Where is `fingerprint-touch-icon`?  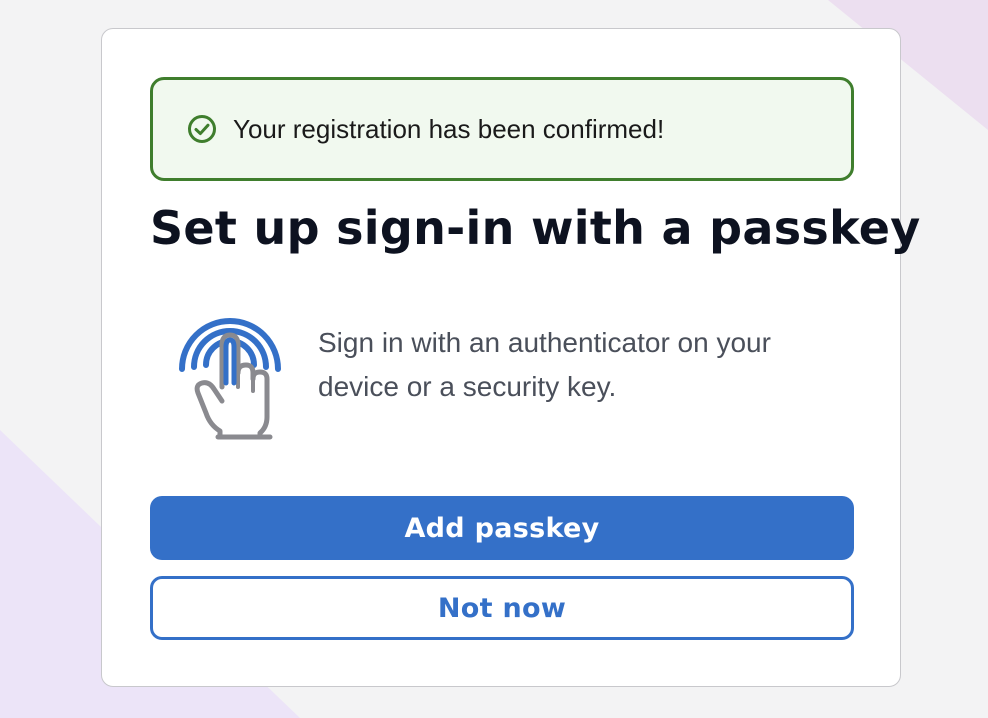
fingerprint-touch-icon is located at coordinates (230, 365).